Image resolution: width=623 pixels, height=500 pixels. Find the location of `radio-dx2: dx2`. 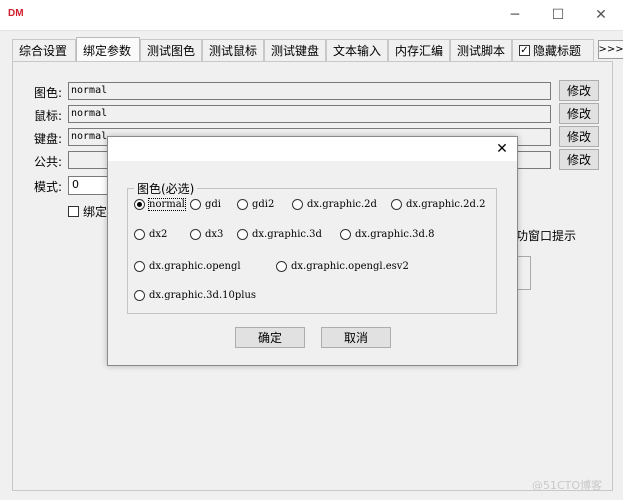

radio-dx2: dx2 is located at coordinates (150, 234).